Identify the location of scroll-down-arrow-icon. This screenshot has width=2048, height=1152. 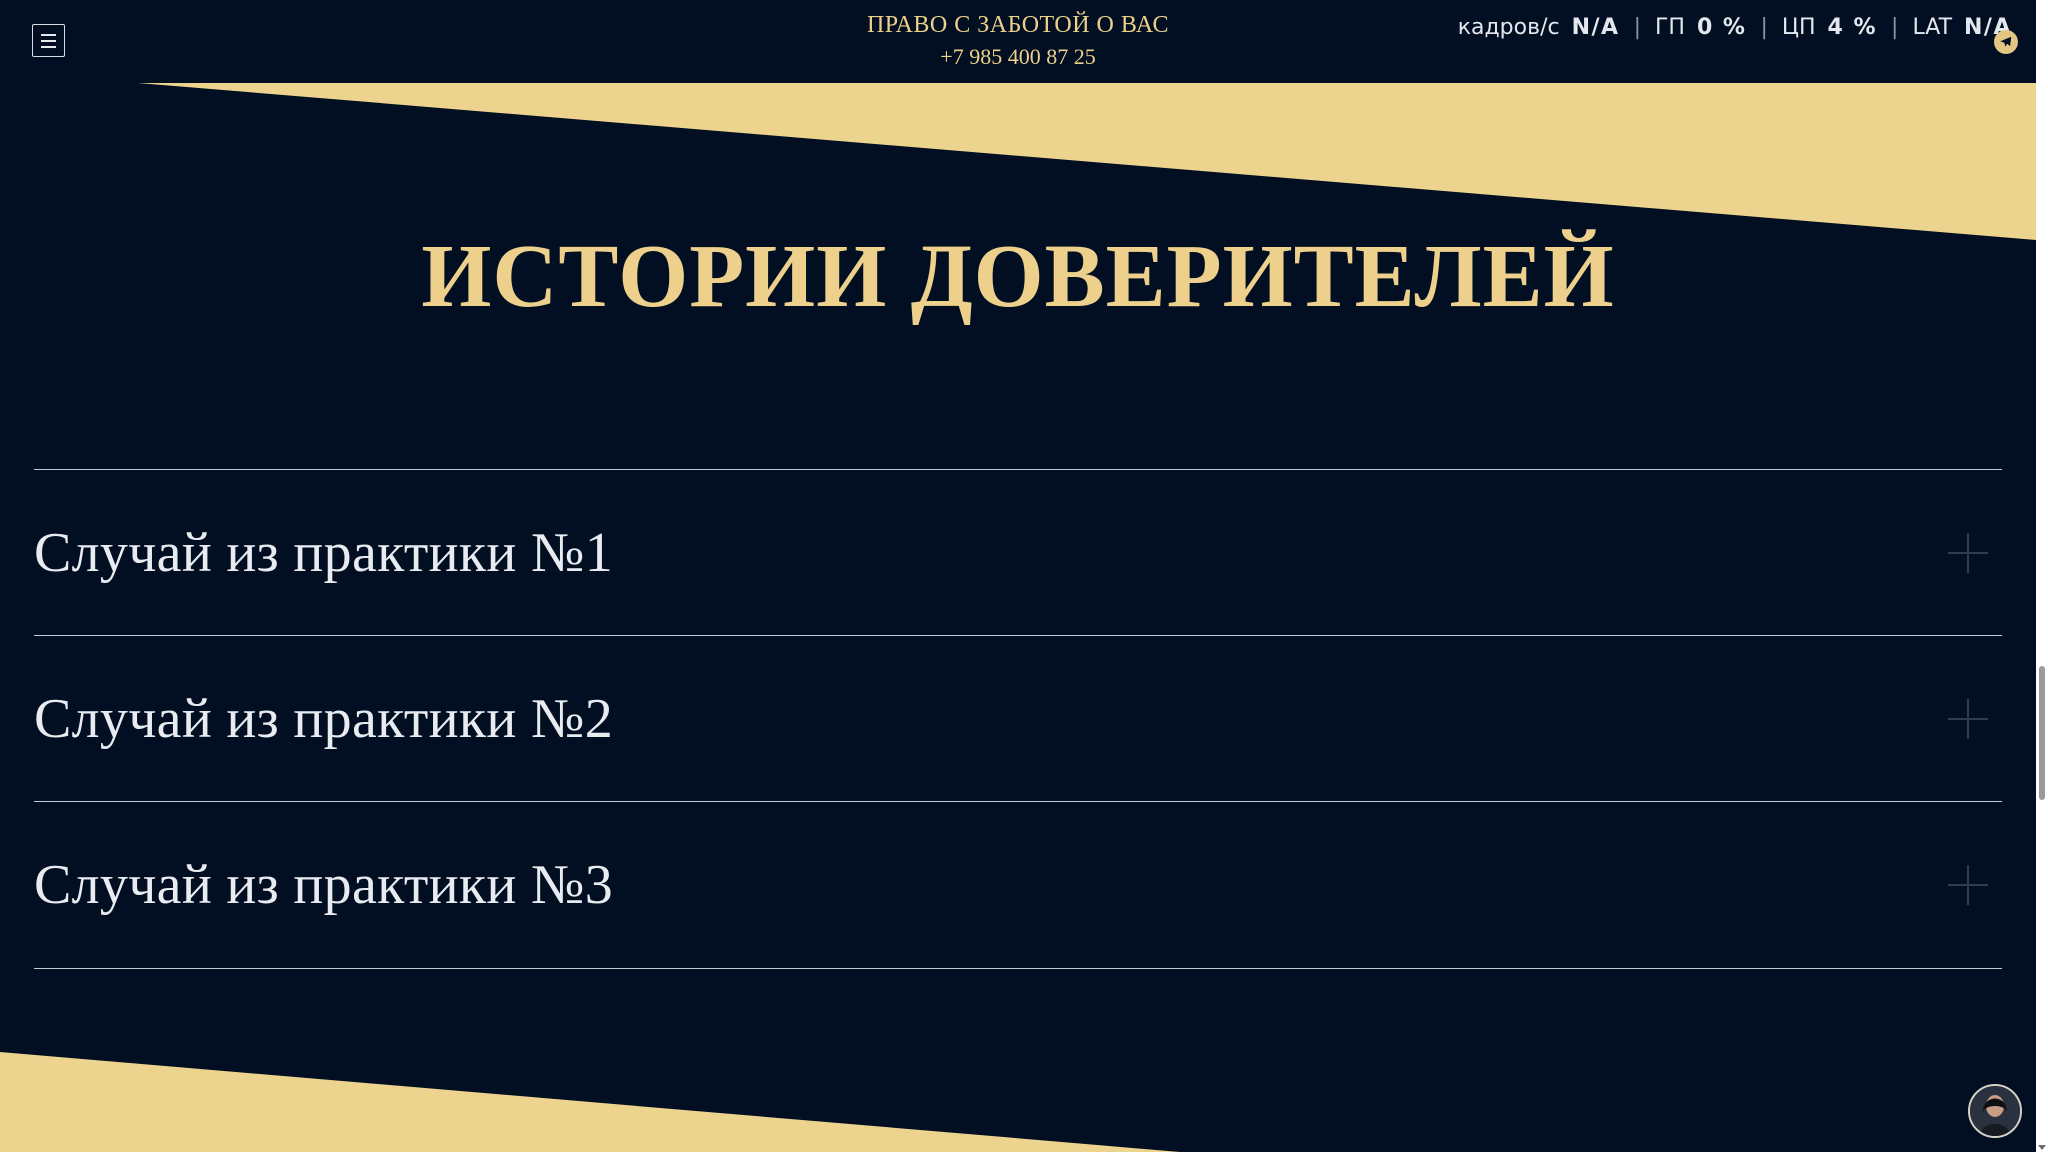
(2042, 1147).